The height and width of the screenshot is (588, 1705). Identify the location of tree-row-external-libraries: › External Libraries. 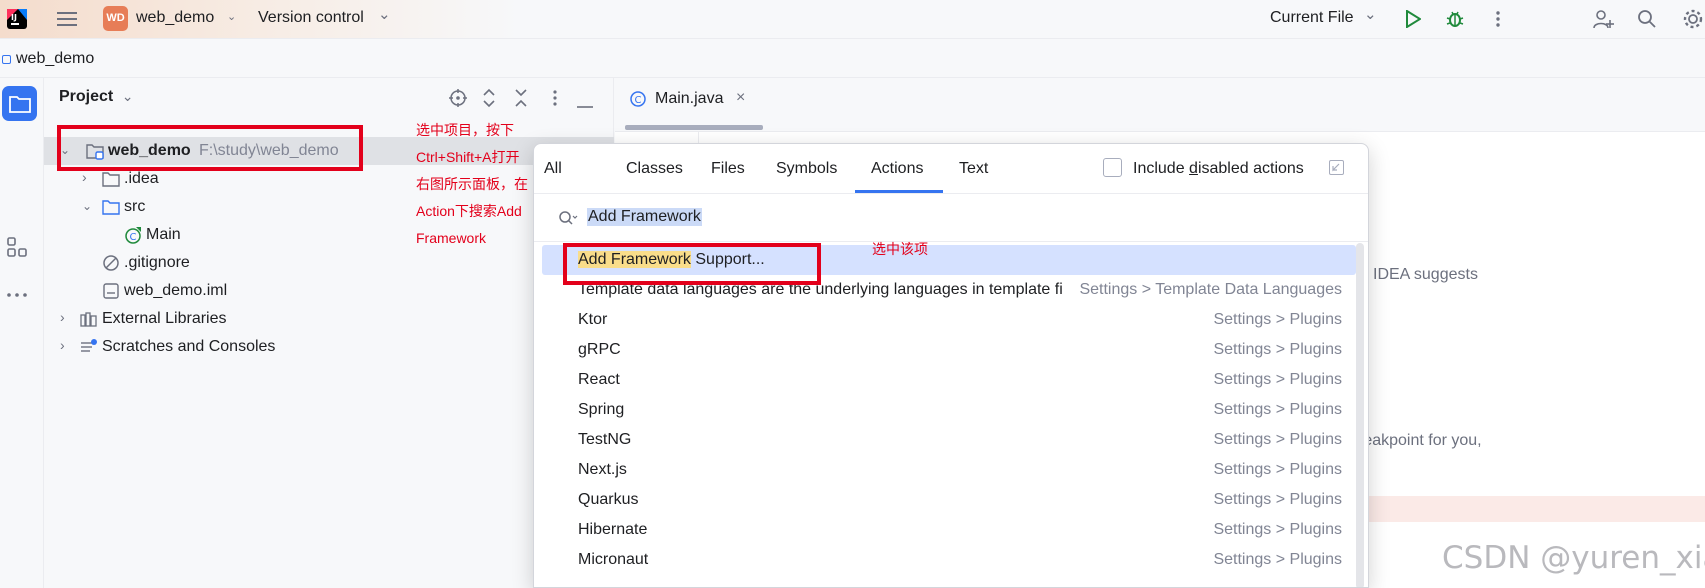
(329, 319).